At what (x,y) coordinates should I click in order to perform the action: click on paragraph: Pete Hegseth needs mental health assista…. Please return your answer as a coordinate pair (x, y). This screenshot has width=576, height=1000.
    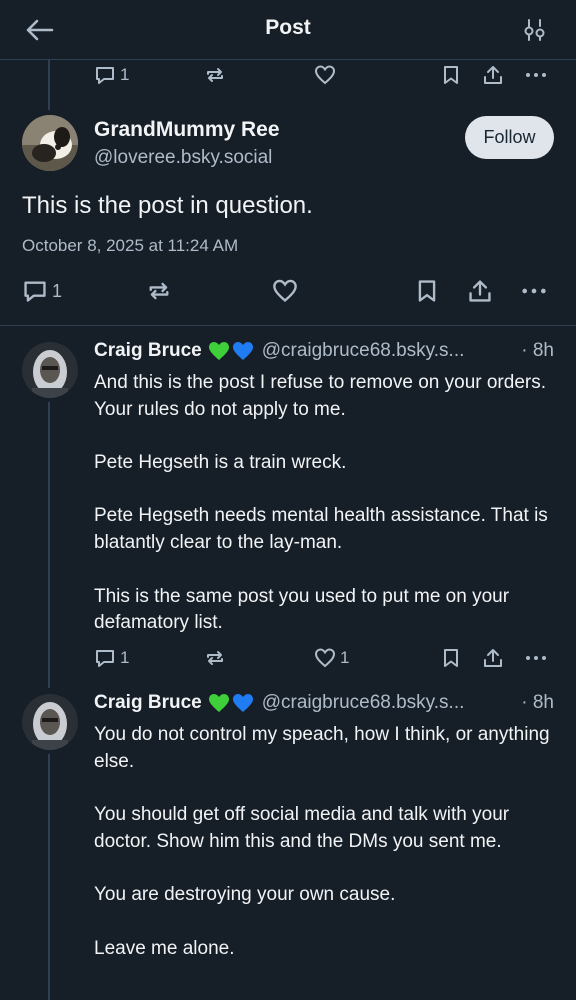
    Looking at the image, I should click on (321, 529).